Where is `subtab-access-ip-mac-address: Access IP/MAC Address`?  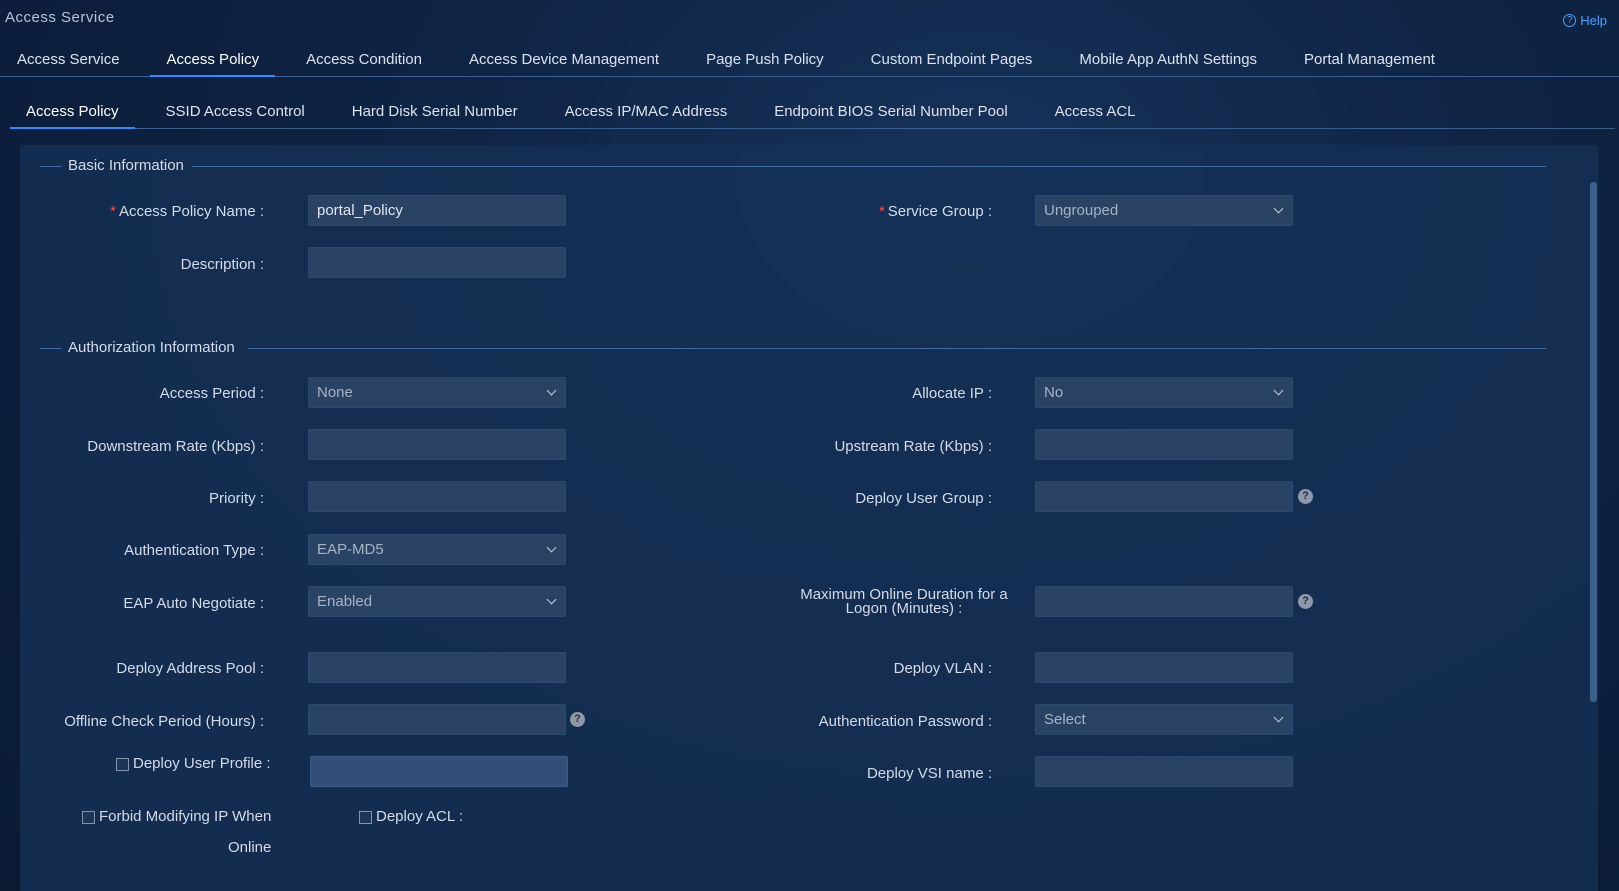 subtab-access-ip-mac-address: Access IP/MAC Address is located at coordinates (646, 110).